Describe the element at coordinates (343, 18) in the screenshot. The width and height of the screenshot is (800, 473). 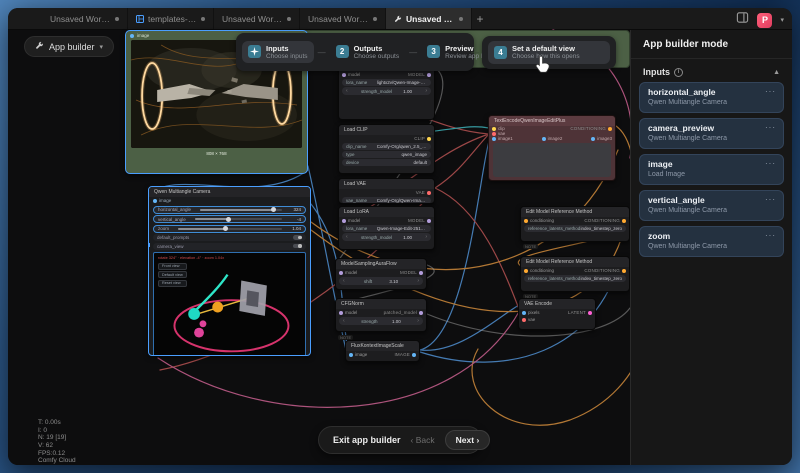
I see `tab-unsaved-workflow-2: Unsaved Workflow (2)` at that location.